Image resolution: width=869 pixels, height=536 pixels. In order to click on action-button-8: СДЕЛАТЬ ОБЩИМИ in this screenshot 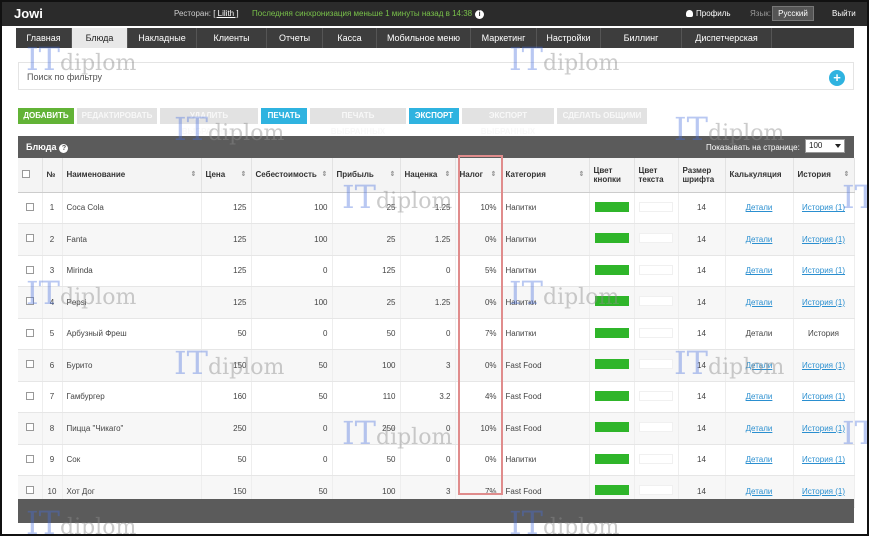, I will do `click(602, 116)`.